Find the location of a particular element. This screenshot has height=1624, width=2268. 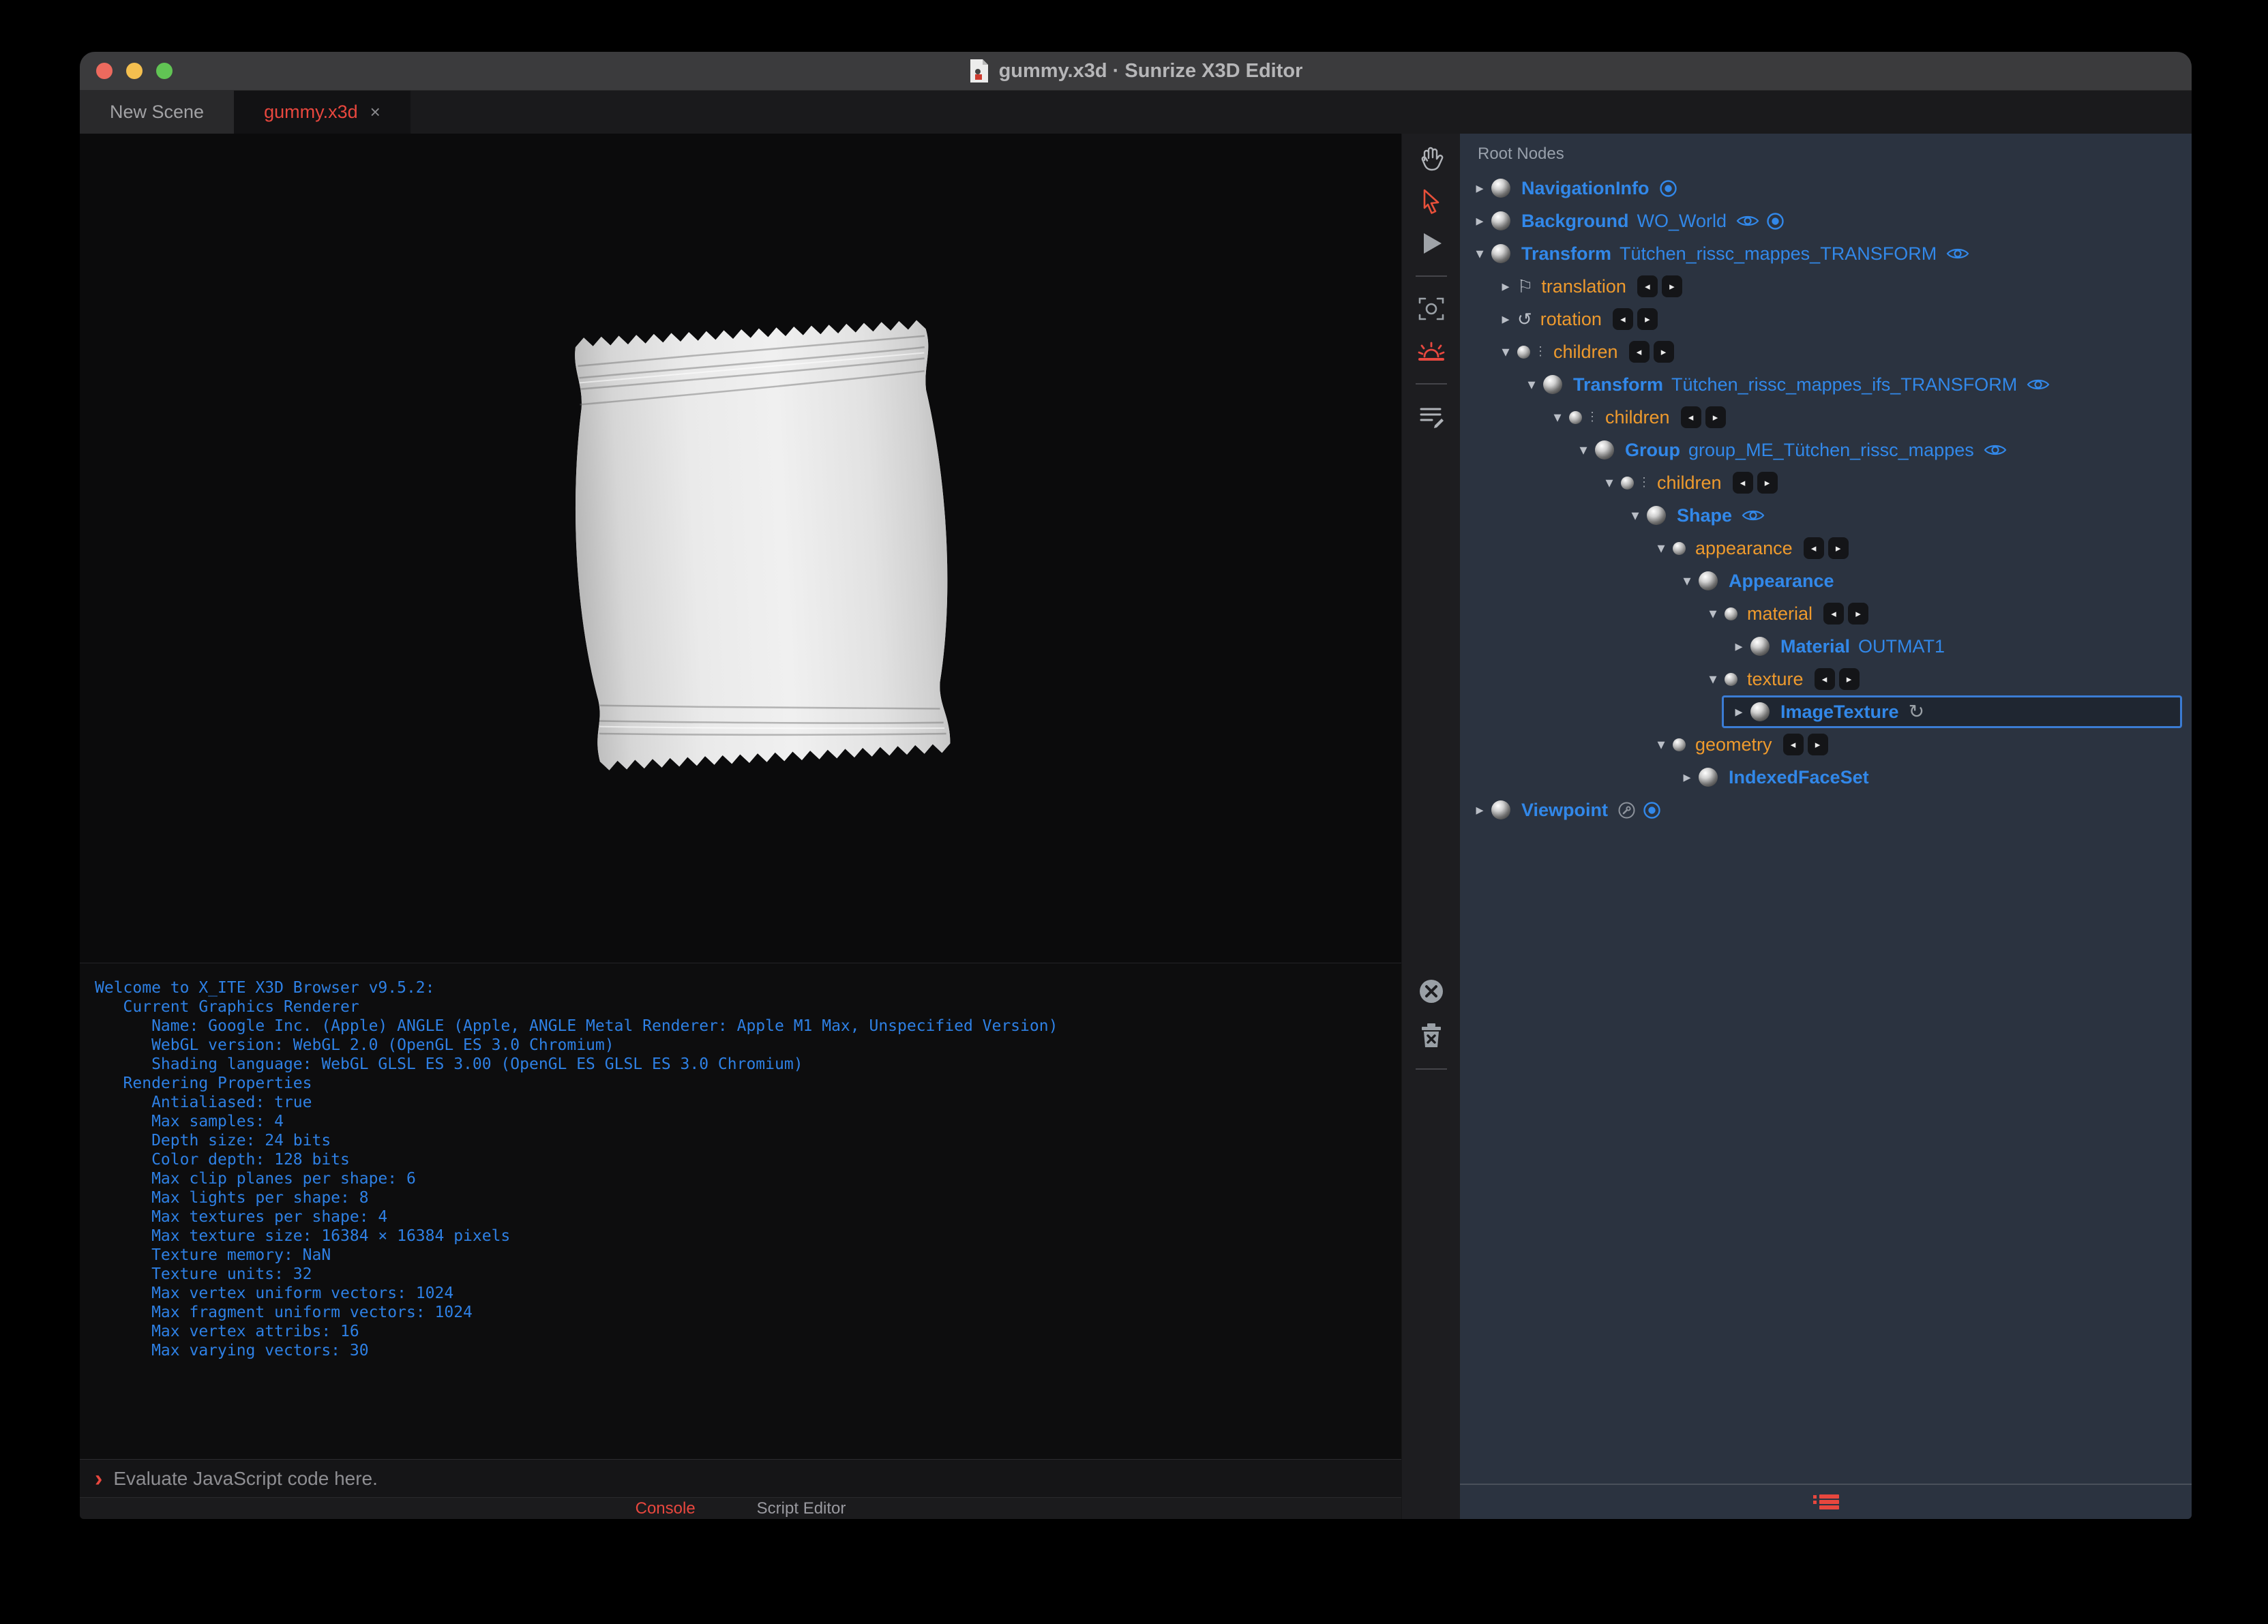

outline-field-geometry: ▾ geometry ◂ ▸ is located at coordinates (1826, 744).